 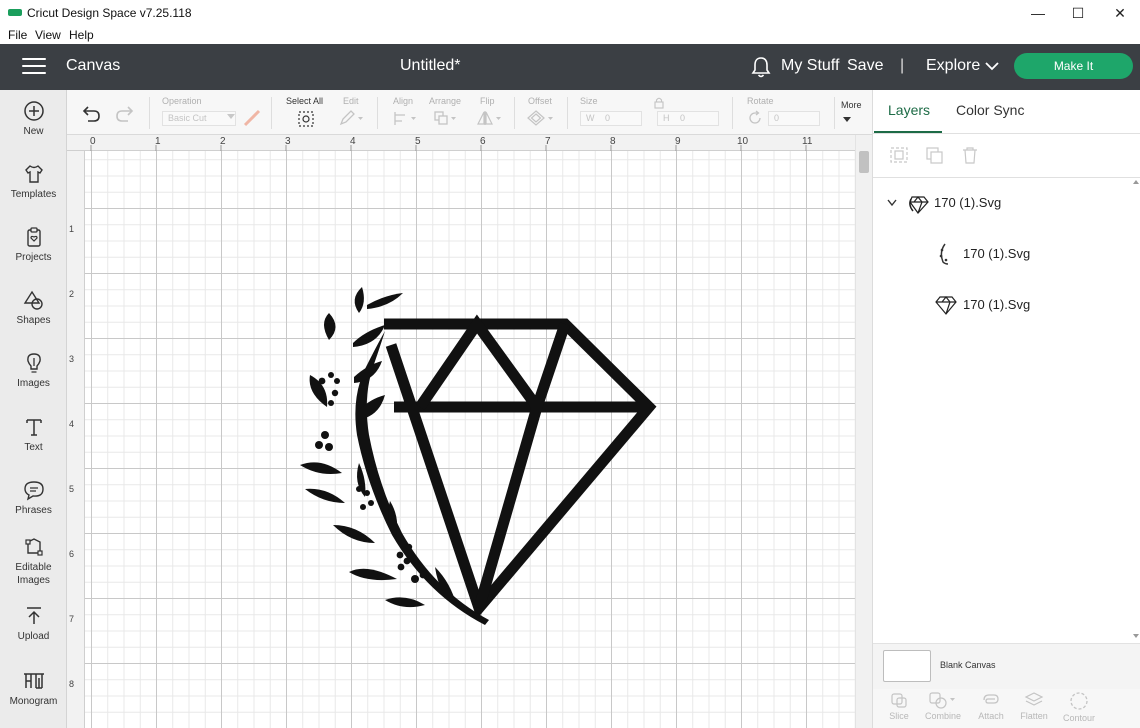 What do you see at coordinates (611, 118) in the screenshot?
I see `width-field: W 0` at bounding box center [611, 118].